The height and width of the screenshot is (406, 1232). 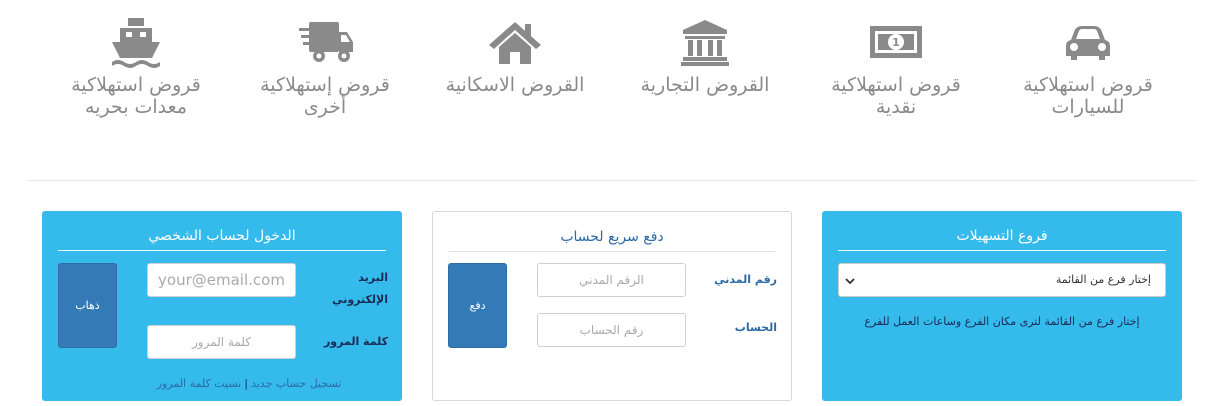 What do you see at coordinates (222, 239) in the screenshot?
I see `login-title: الدخول لحساب الشخصي` at bounding box center [222, 239].